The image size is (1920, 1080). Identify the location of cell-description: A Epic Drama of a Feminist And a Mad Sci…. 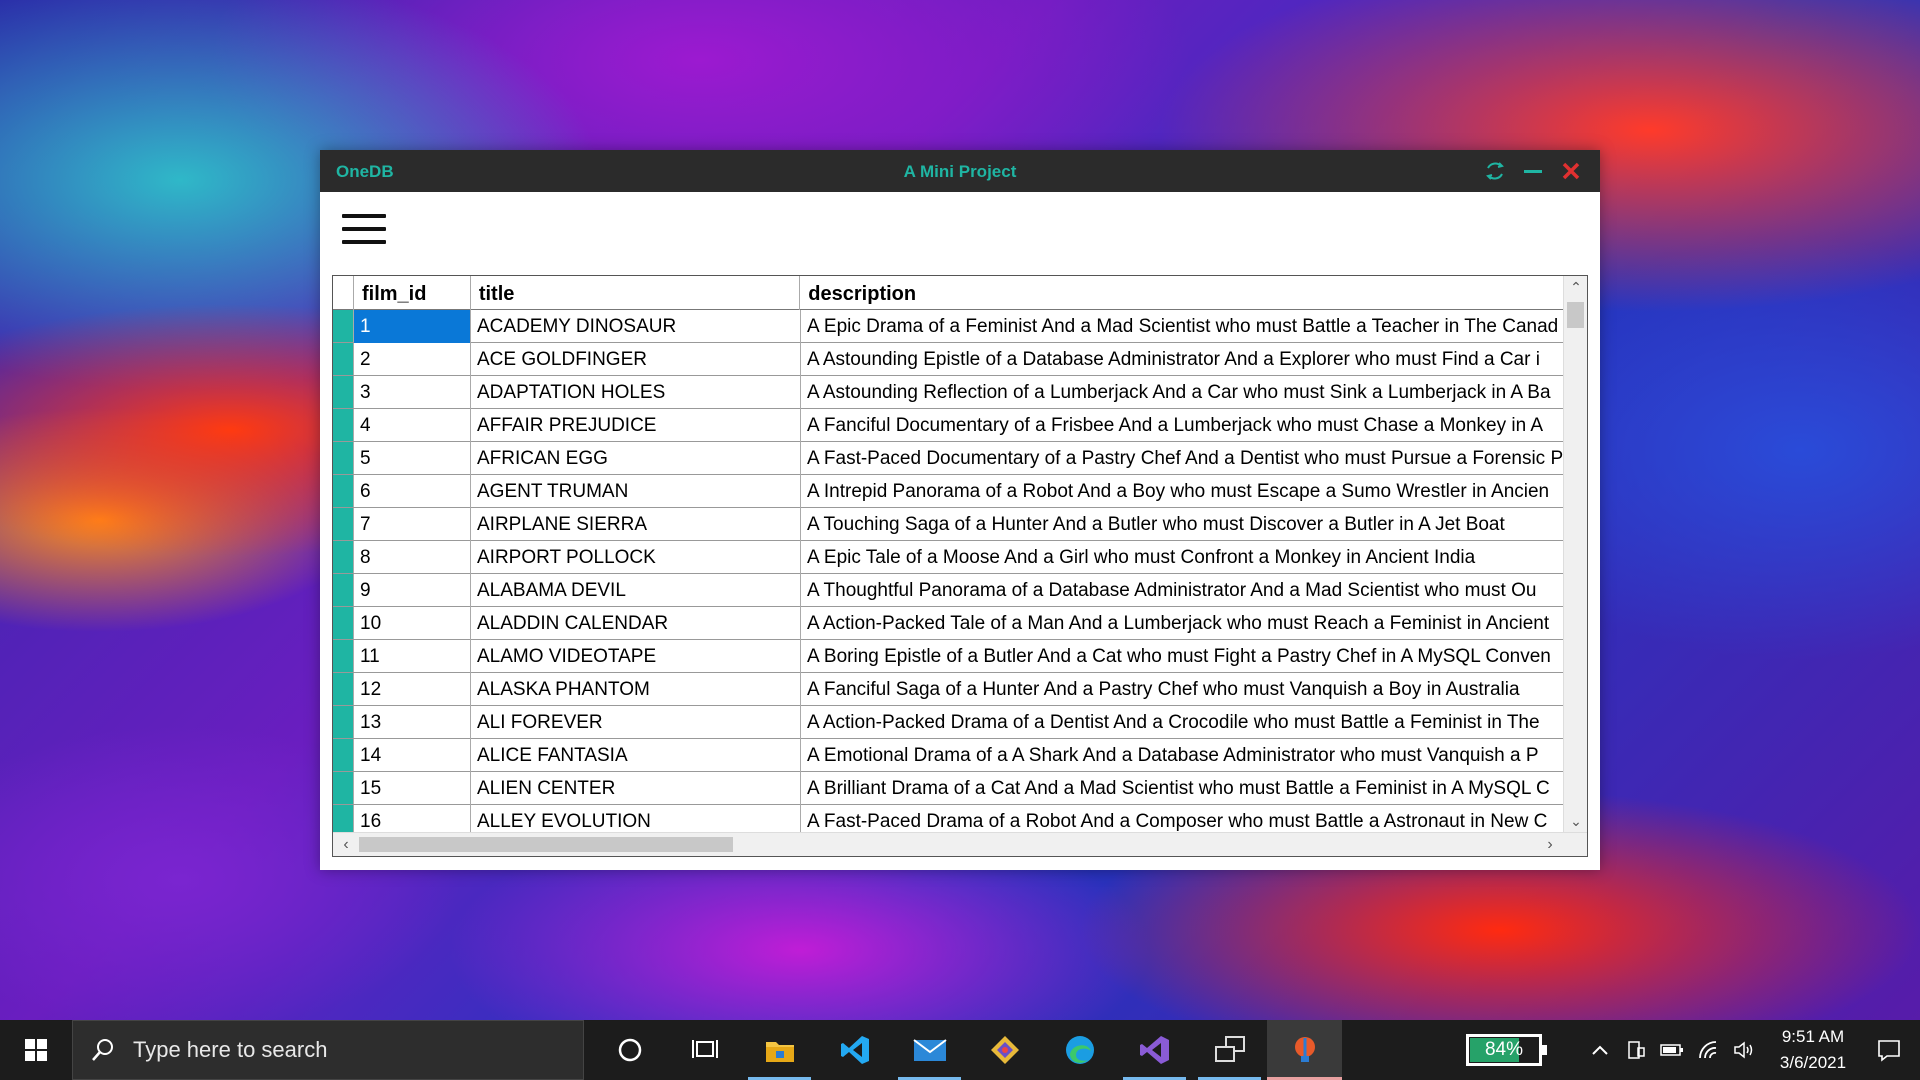
(1182, 326).